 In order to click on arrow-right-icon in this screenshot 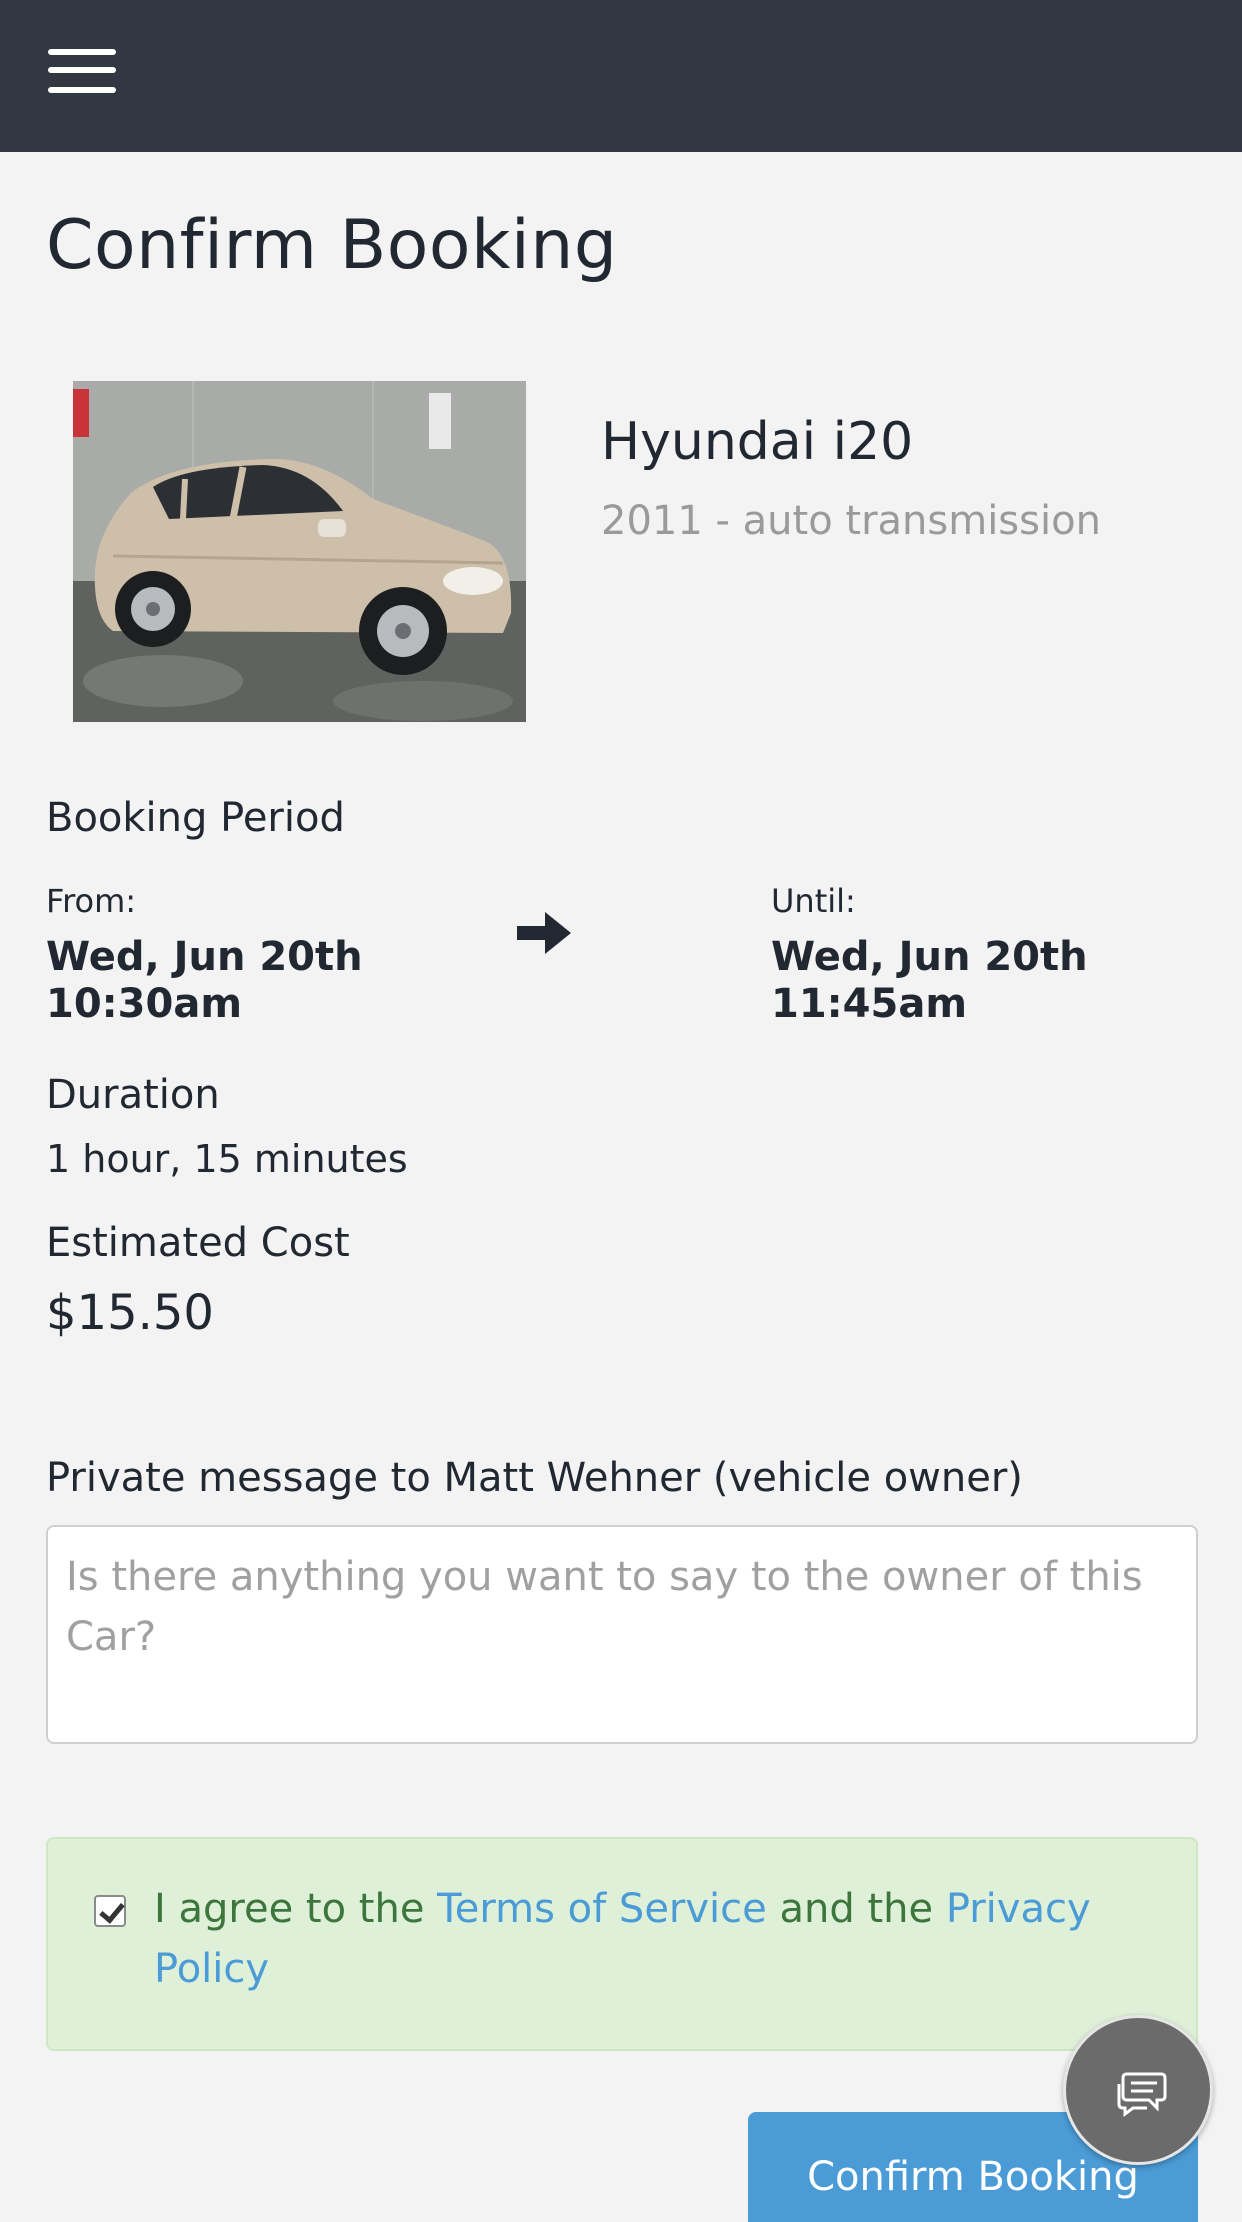, I will do `click(544, 933)`.